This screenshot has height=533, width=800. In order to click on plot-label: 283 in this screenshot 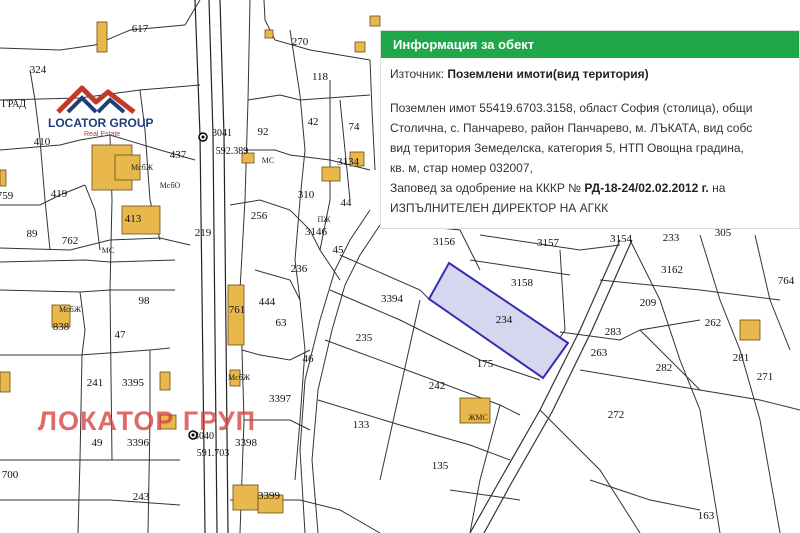, I will do `click(613, 332)`.